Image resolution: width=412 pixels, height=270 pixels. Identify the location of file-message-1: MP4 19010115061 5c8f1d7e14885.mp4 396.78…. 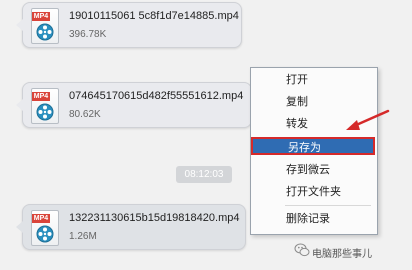
(129, 25).